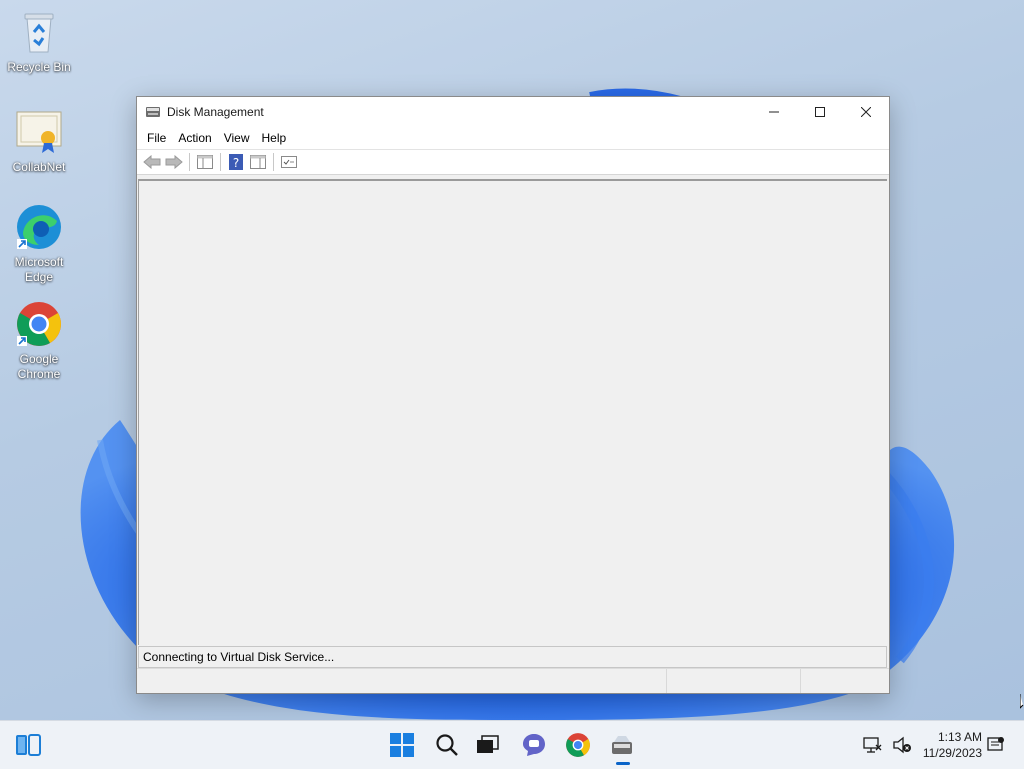 Image resolution: width=1024 pixels, height=769 pixels. I want to click on volume-muted-icon, so click(902, 745).